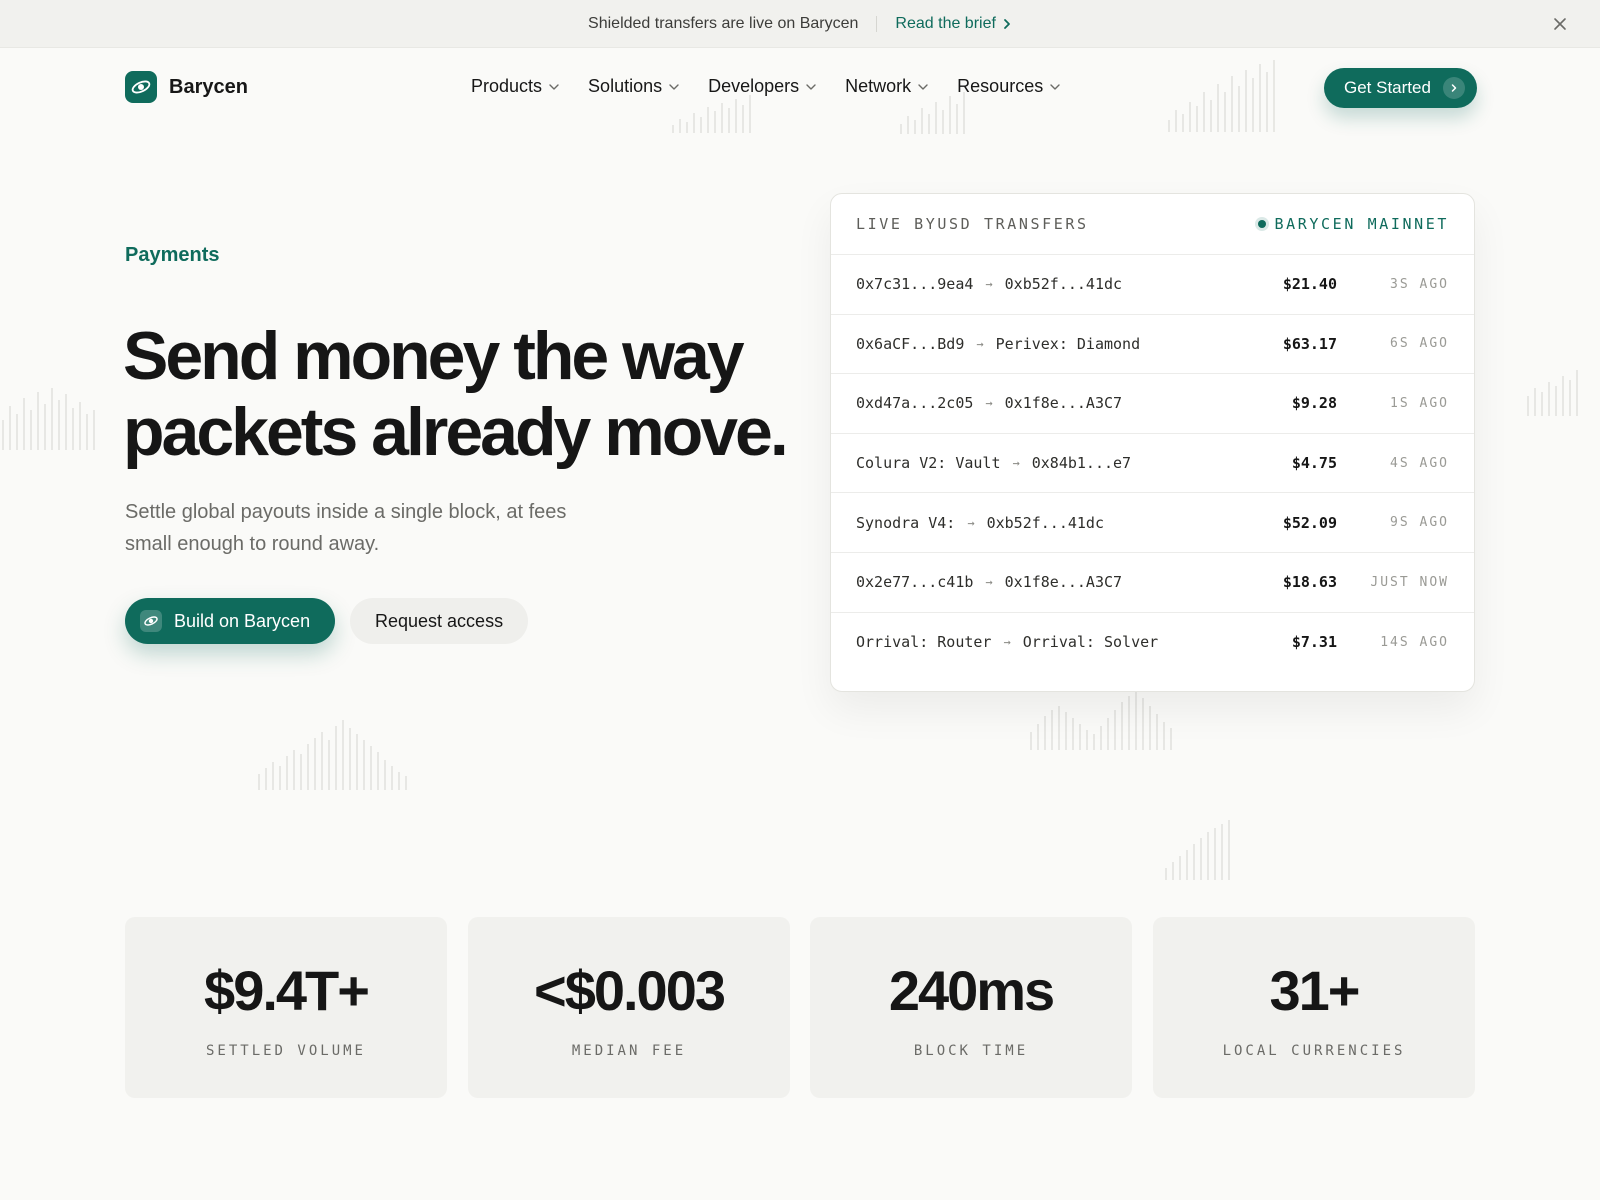 The image size is (1600, 1200). Describe the element at coordinates (945, 23) in the screenshot. I see `read-brief-label: Read the brief` at that location.